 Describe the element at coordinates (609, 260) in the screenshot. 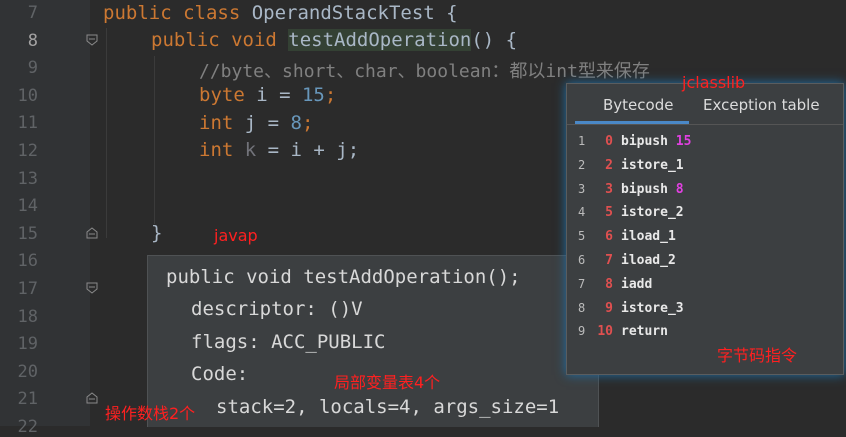

I see `bytecode-offset: 7` at that location.